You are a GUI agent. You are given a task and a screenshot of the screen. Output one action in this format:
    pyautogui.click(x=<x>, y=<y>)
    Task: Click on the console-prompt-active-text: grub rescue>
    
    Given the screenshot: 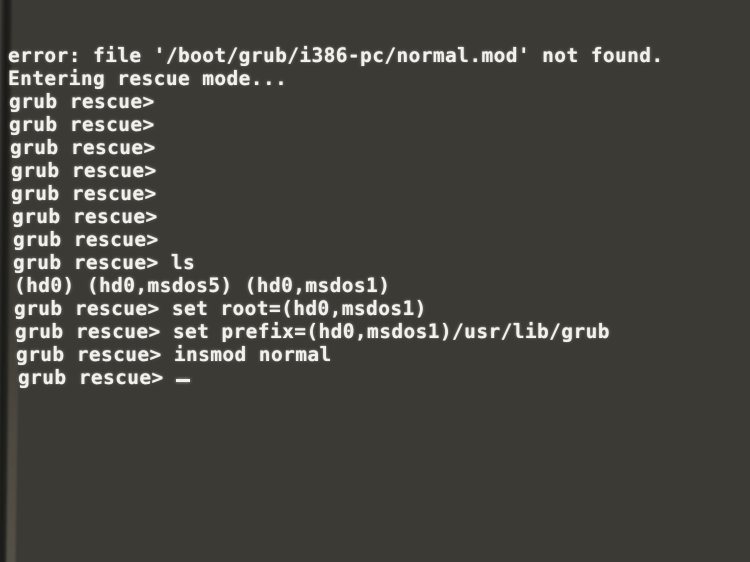 What is the action you would take?
    pyautogui.click(x=97, y=377)
    